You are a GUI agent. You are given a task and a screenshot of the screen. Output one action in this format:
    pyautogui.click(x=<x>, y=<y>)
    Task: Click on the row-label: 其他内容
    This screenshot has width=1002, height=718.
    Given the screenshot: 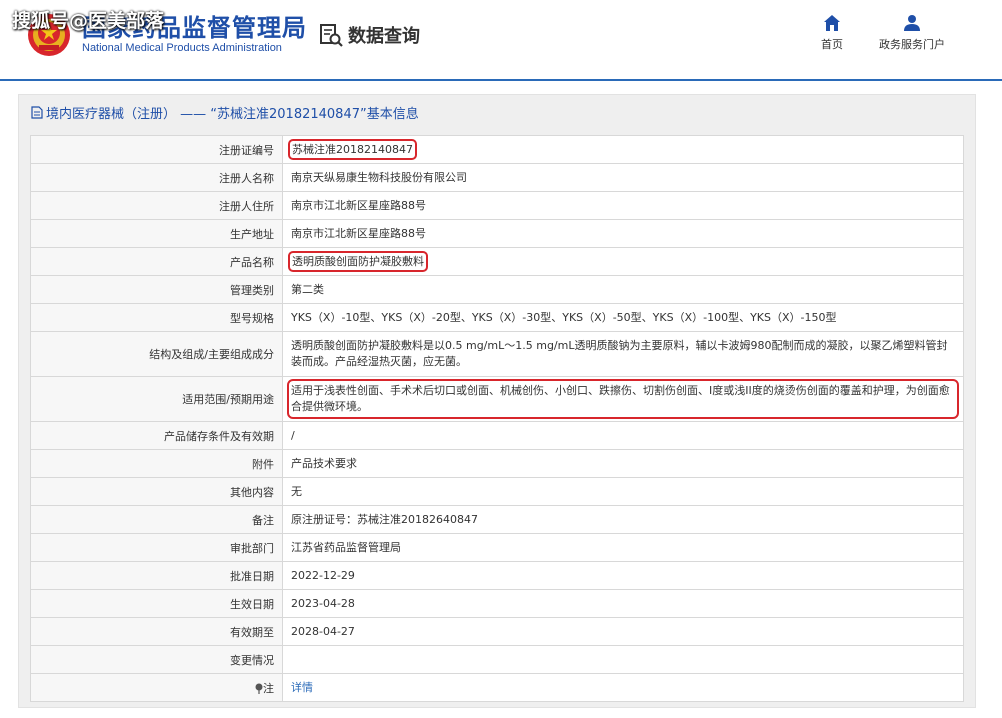 What is the action you would take?
    pyautogui.click(x=156, y=491)
    